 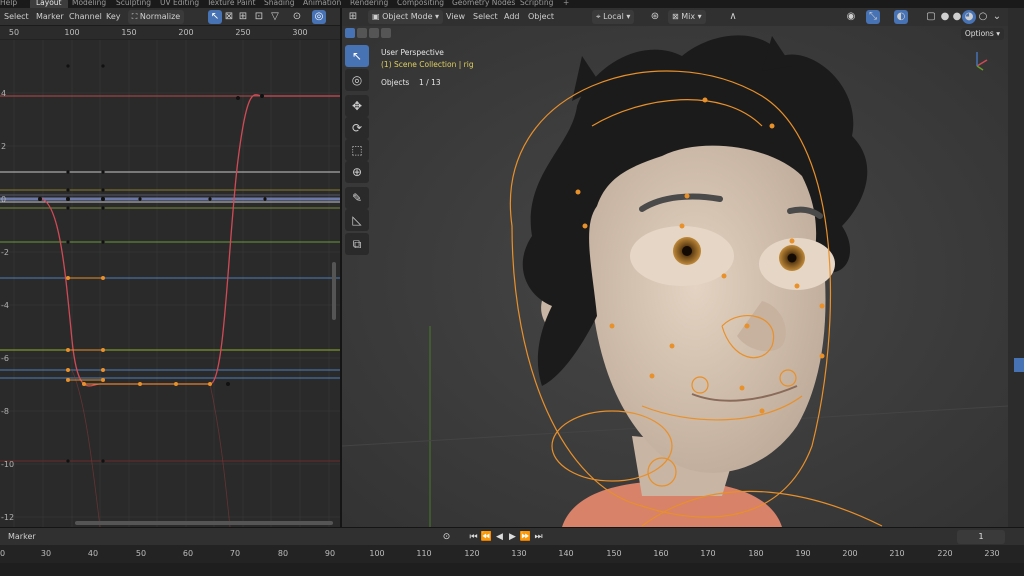 I want to click on jump-end-icon: ⏭, so click(x=538, y=537).